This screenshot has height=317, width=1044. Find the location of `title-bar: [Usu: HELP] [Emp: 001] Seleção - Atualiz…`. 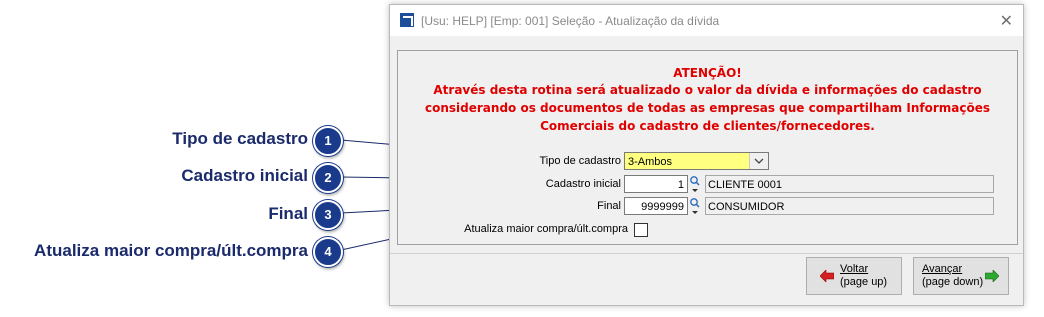

title-bar: [Usu: HELP] [Emp: 001] Seleção - Atualiz… is located at coordinates (706, 20).